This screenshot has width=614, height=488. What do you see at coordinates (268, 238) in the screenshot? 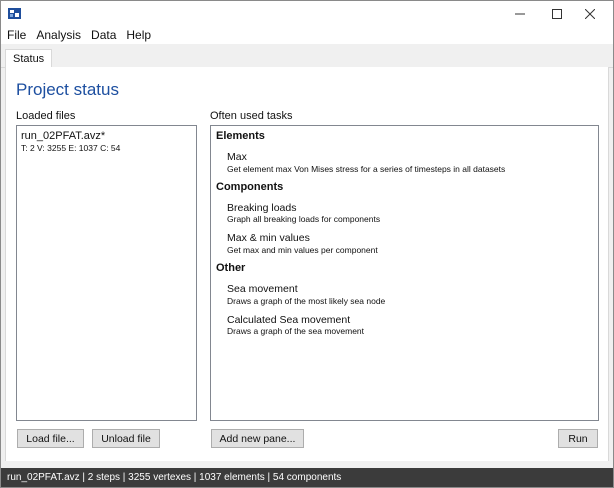
I see `task-max-min-values: Max & min values` at bounding box center [268, 238].